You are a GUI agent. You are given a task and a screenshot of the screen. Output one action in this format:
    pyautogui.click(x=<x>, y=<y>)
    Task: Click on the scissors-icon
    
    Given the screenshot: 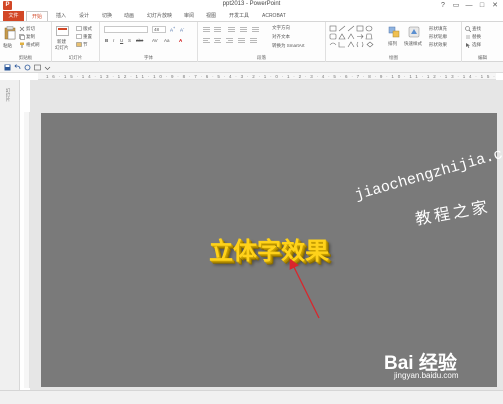 What is the action you would take?
    pyautogui.click(x=22, y=29)
    